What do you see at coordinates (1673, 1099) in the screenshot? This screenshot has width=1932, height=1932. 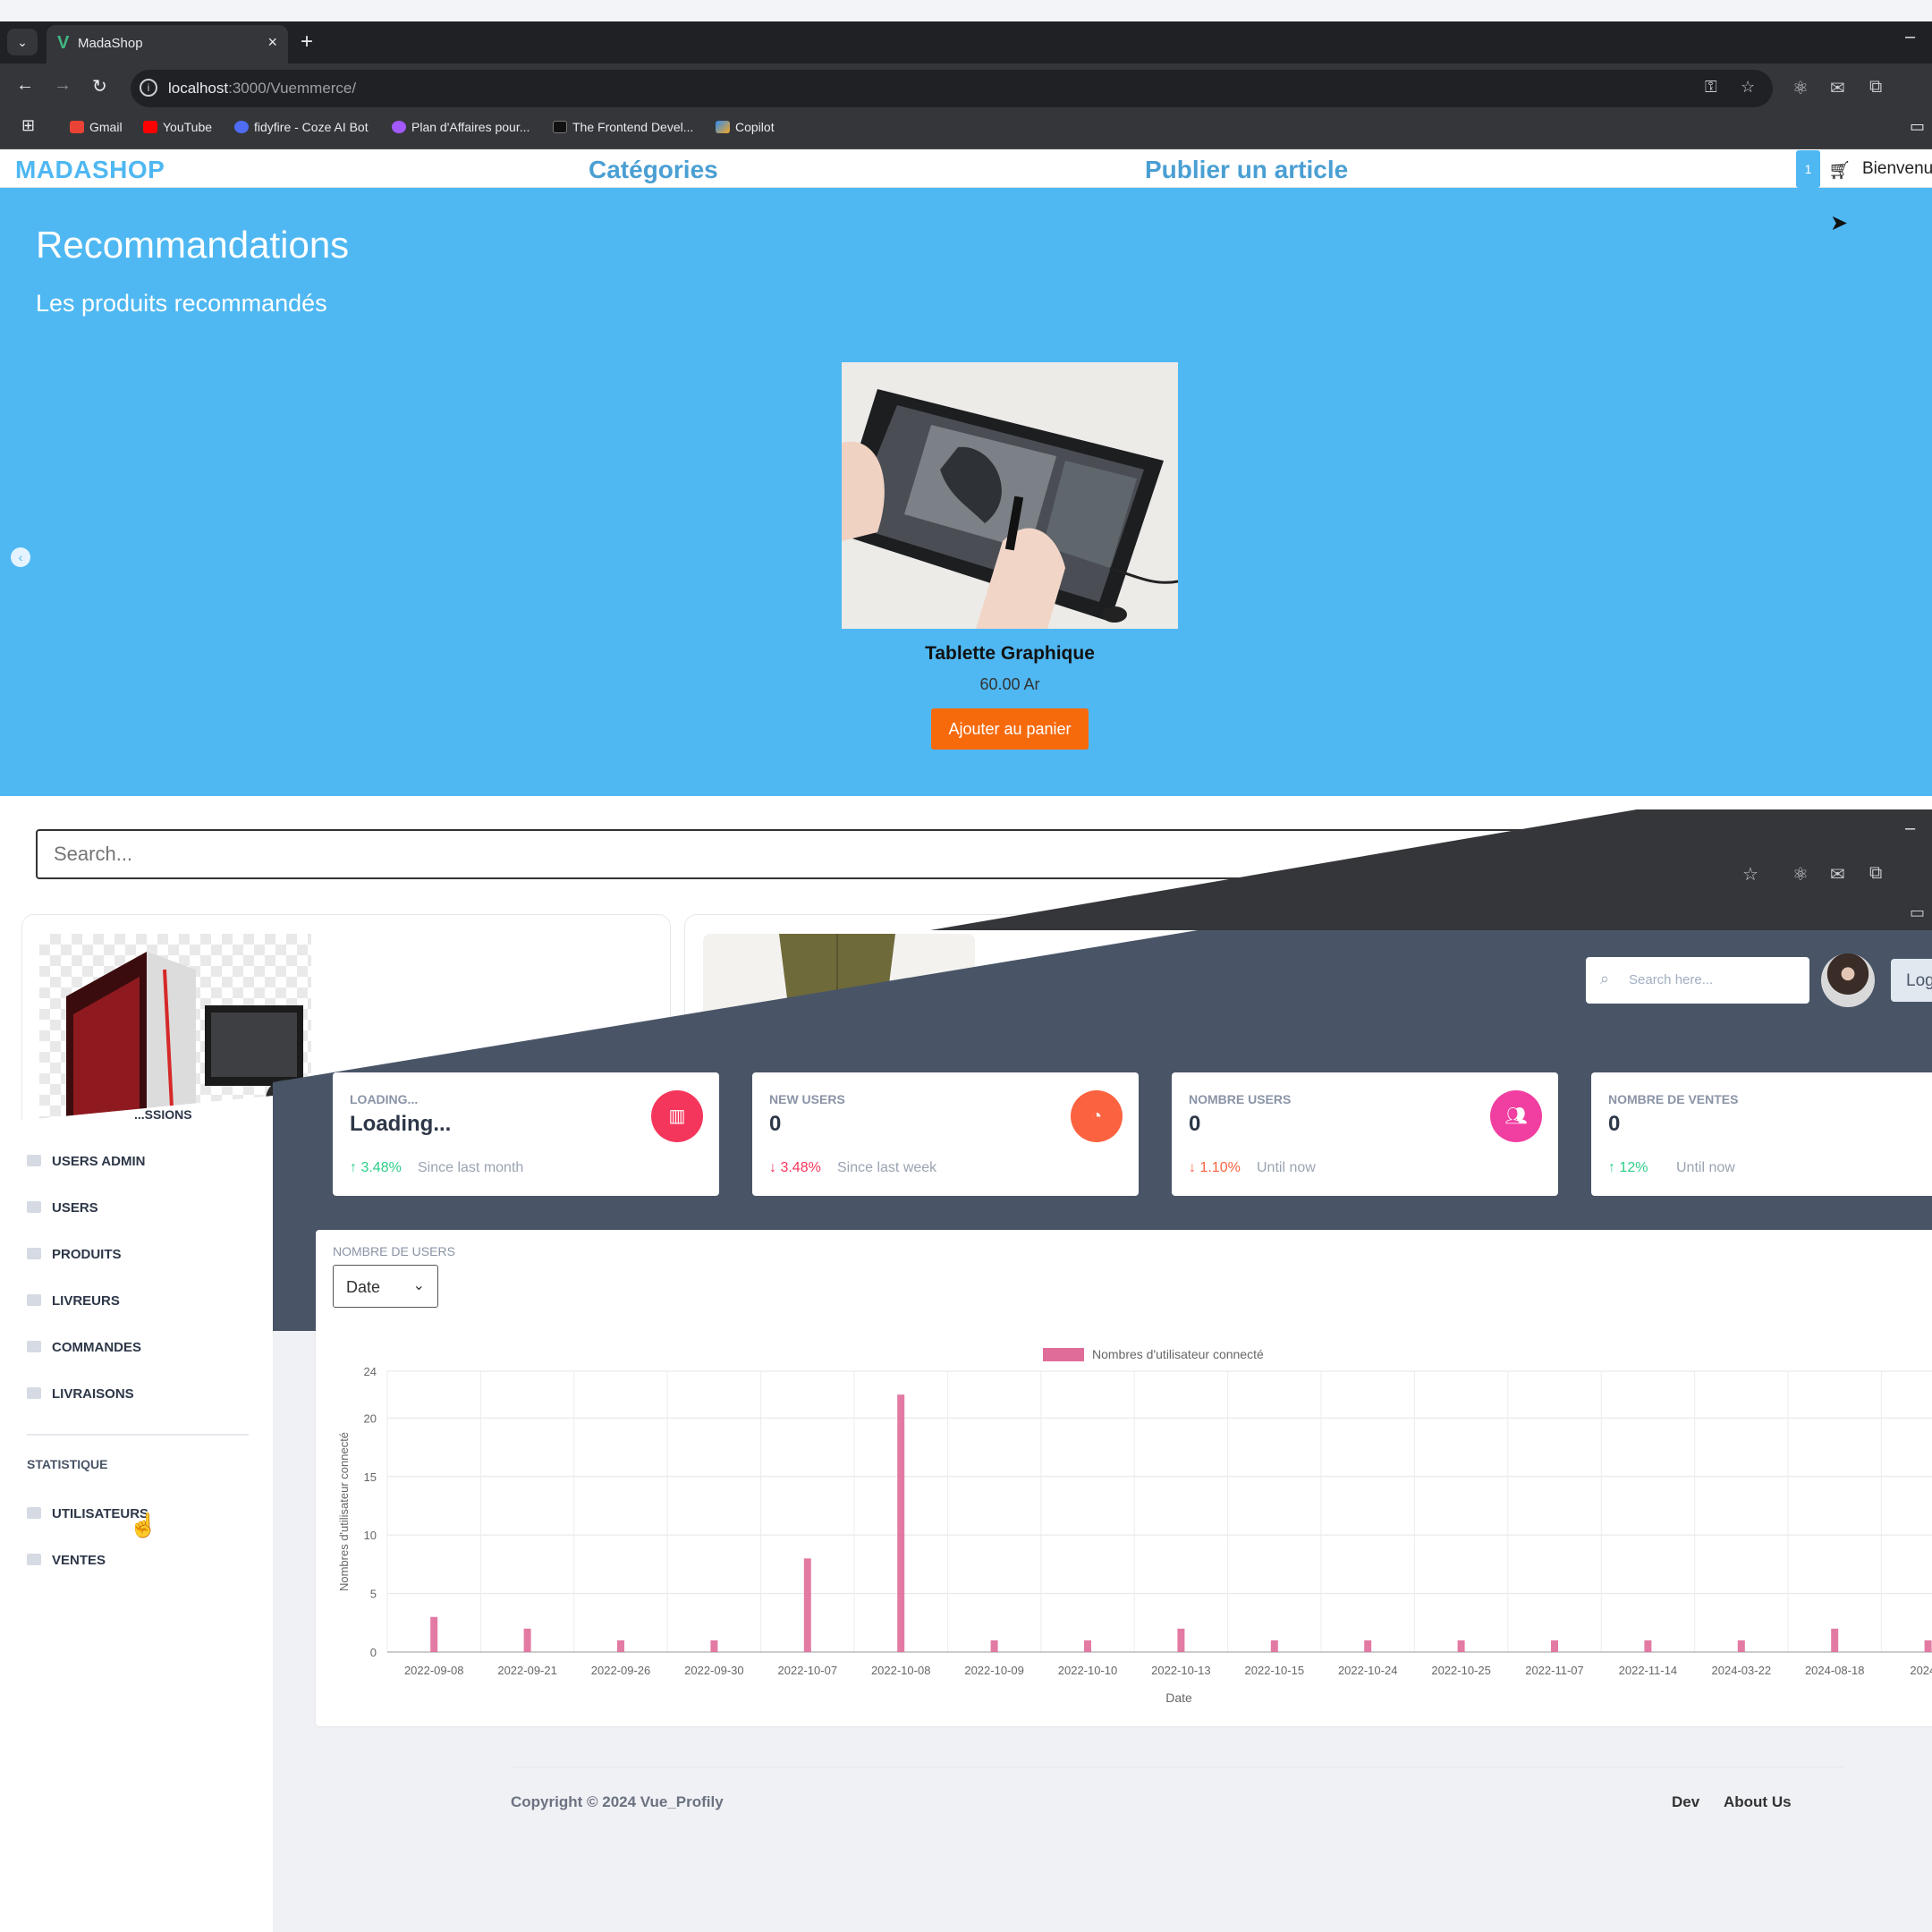 I see `stat-label: NOMBRE DE VENTES` at bounding box center [1673, 1099].